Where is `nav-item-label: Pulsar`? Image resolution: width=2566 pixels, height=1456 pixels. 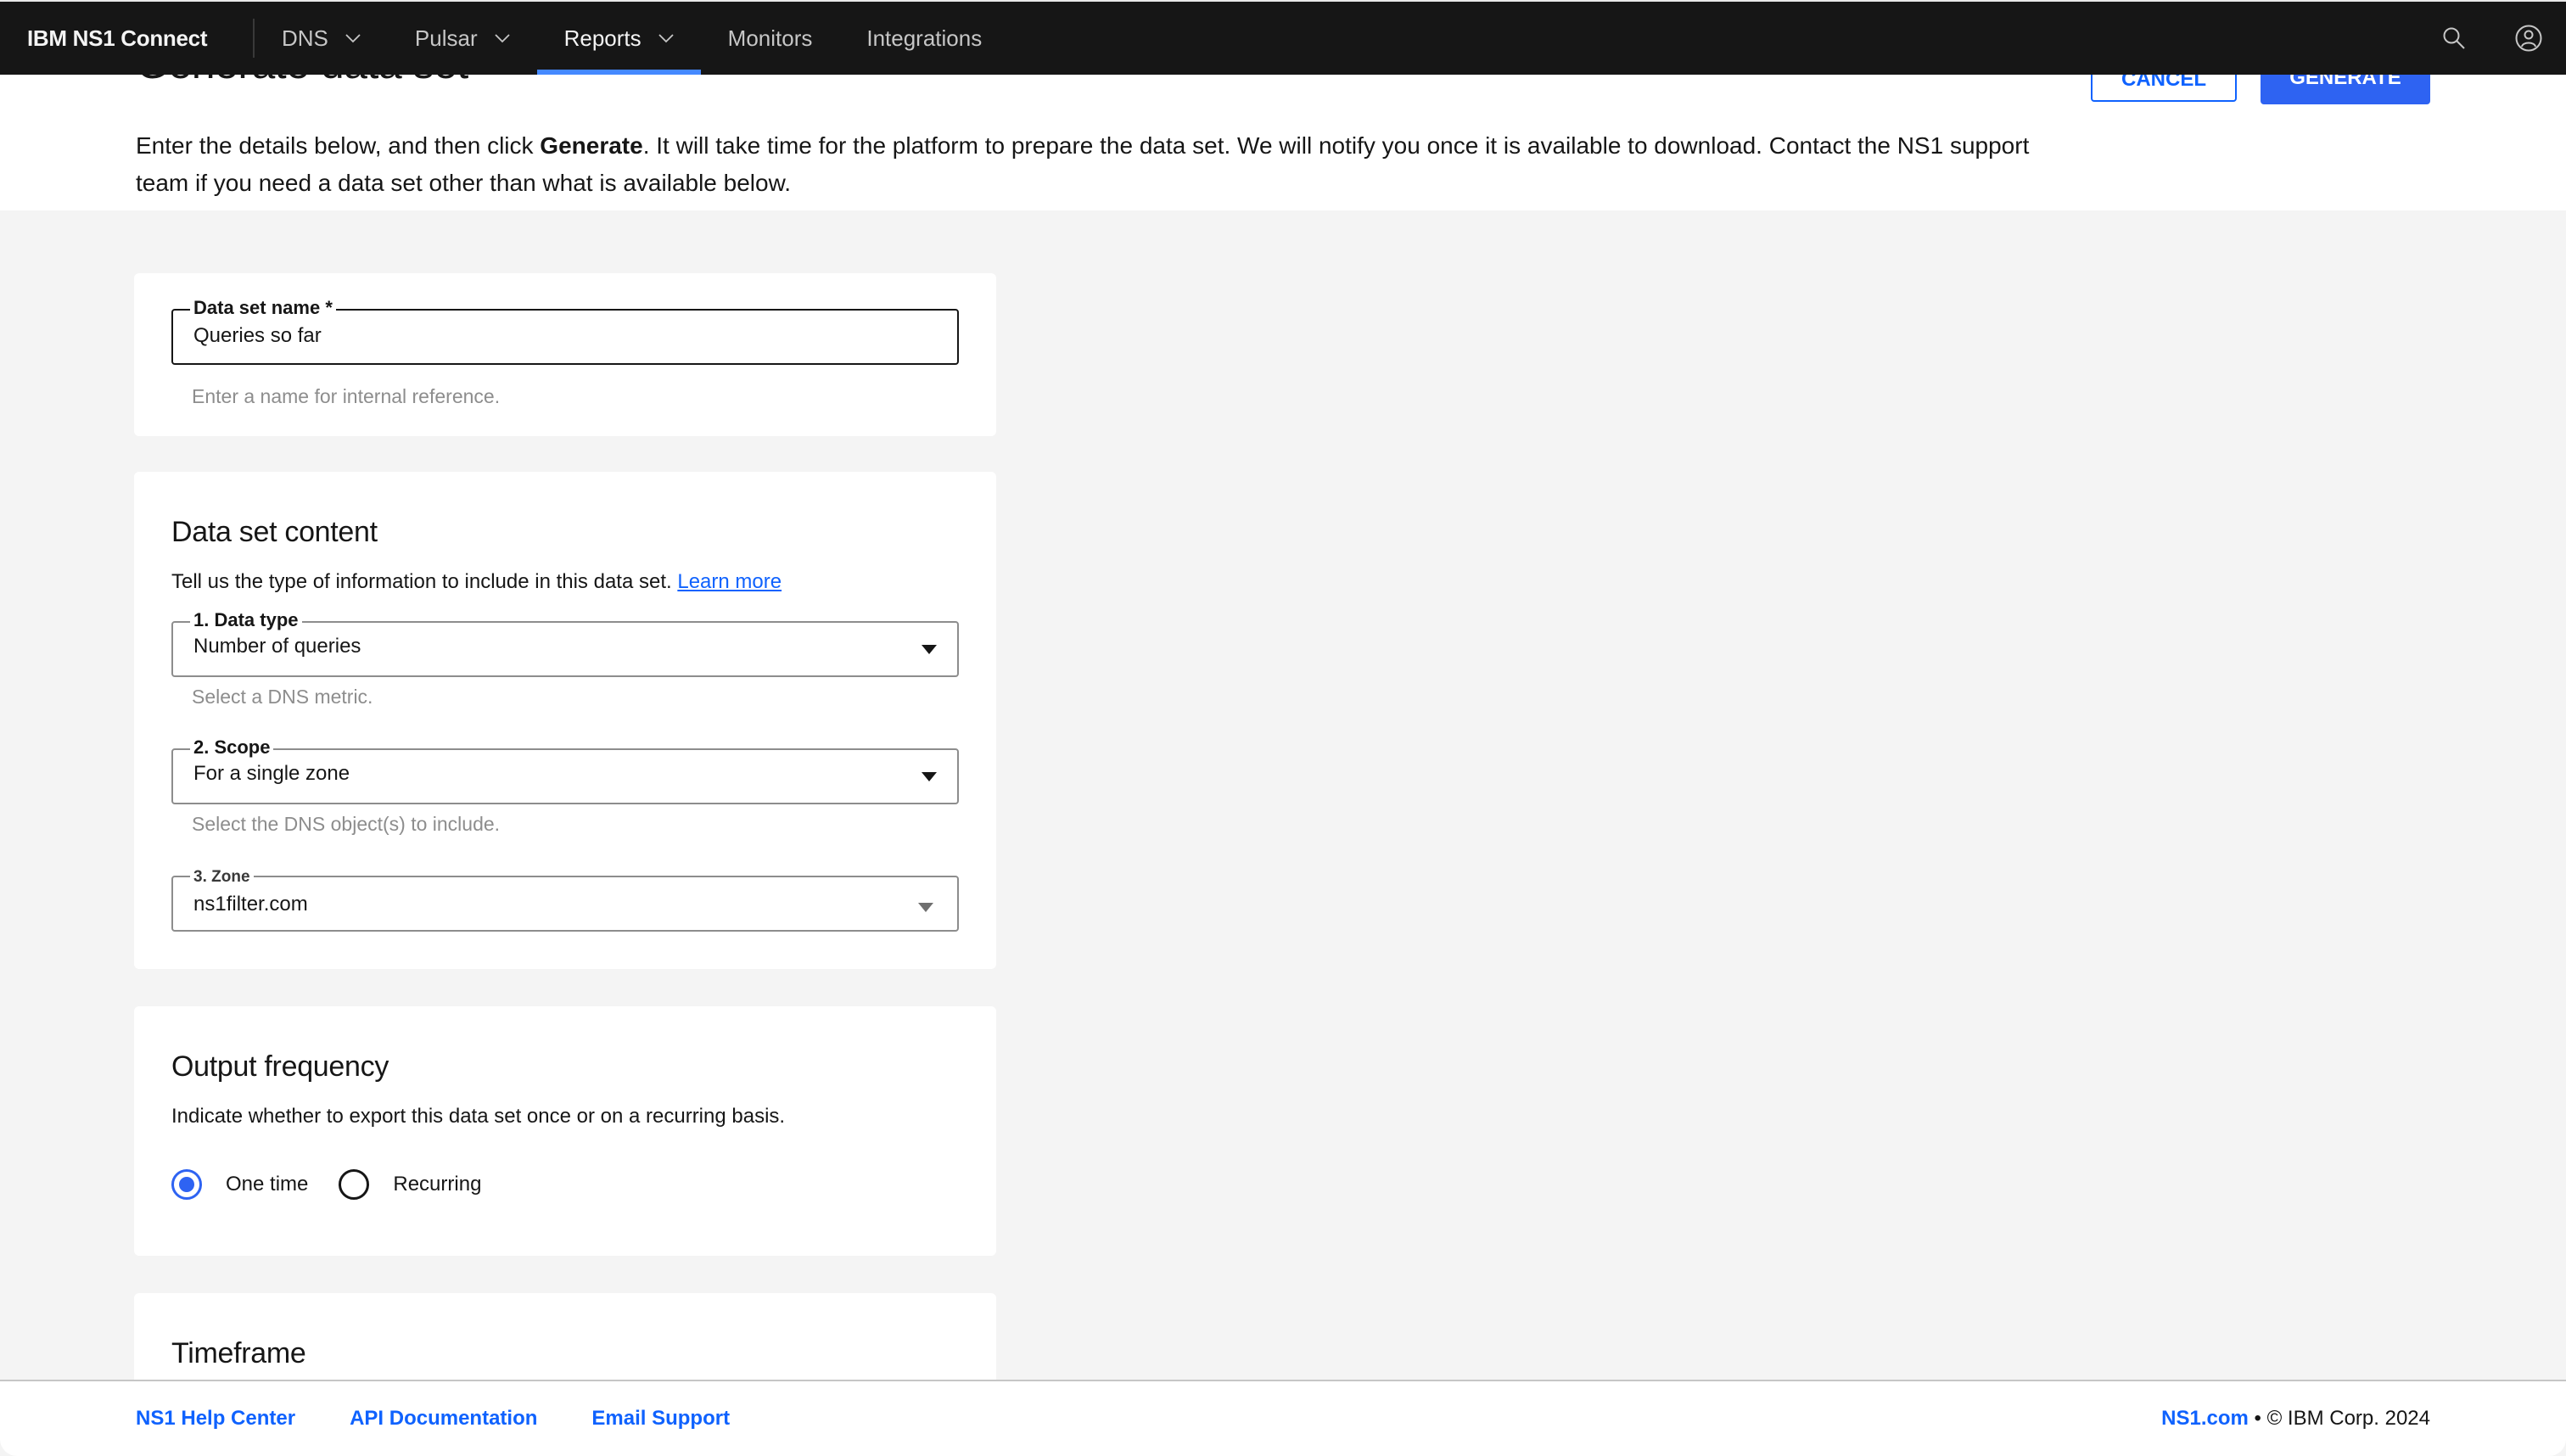
nav-item-label: Pulsar is located at coordinates (446, 38).